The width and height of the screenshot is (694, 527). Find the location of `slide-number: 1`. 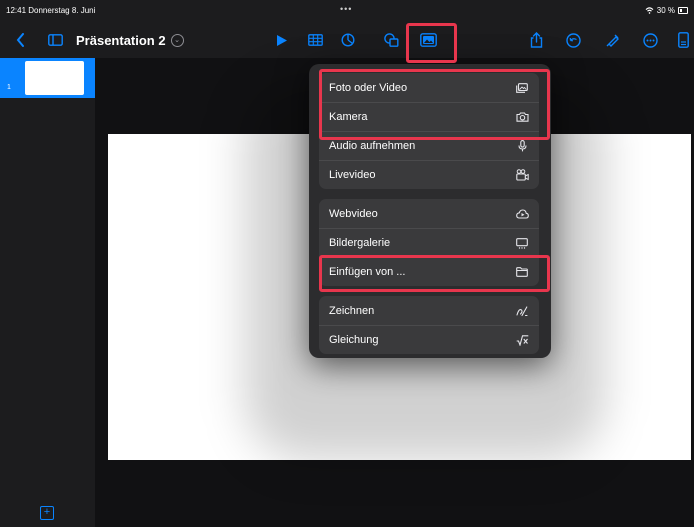

slide-number: 1 is located at coordinates (9, 87).